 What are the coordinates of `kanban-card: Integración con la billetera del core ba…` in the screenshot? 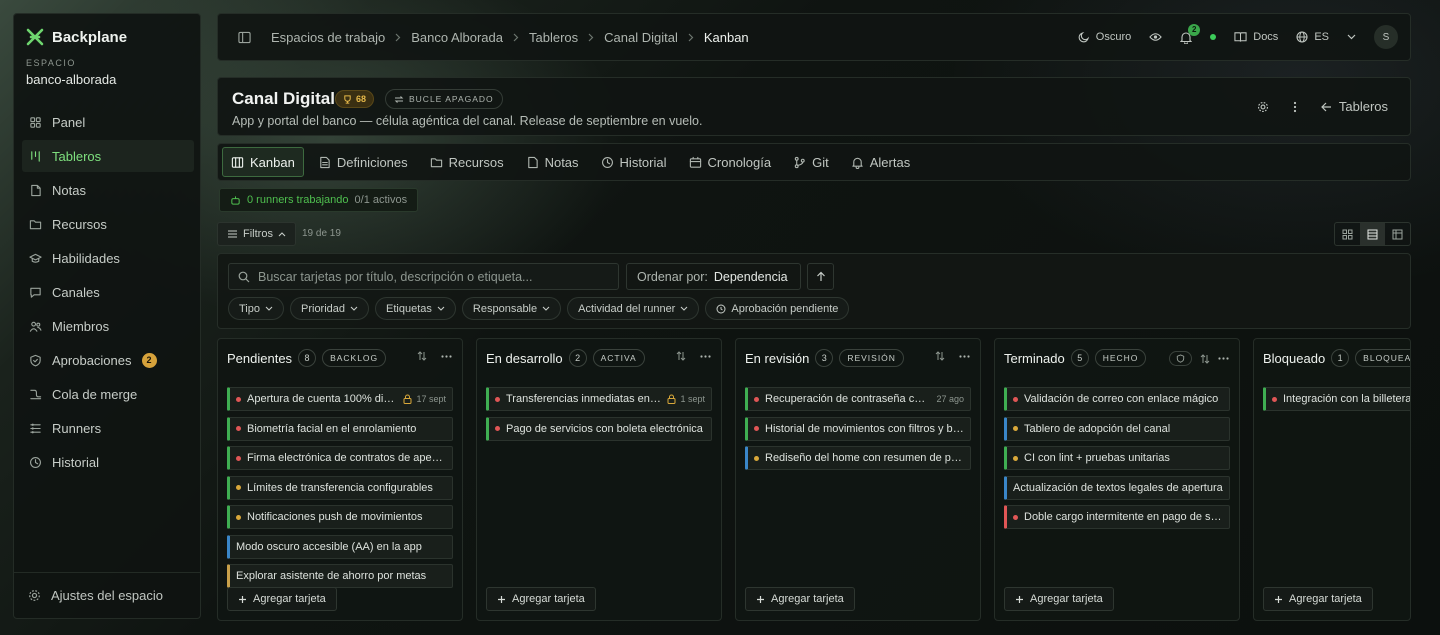 It's located at (1336, 399).